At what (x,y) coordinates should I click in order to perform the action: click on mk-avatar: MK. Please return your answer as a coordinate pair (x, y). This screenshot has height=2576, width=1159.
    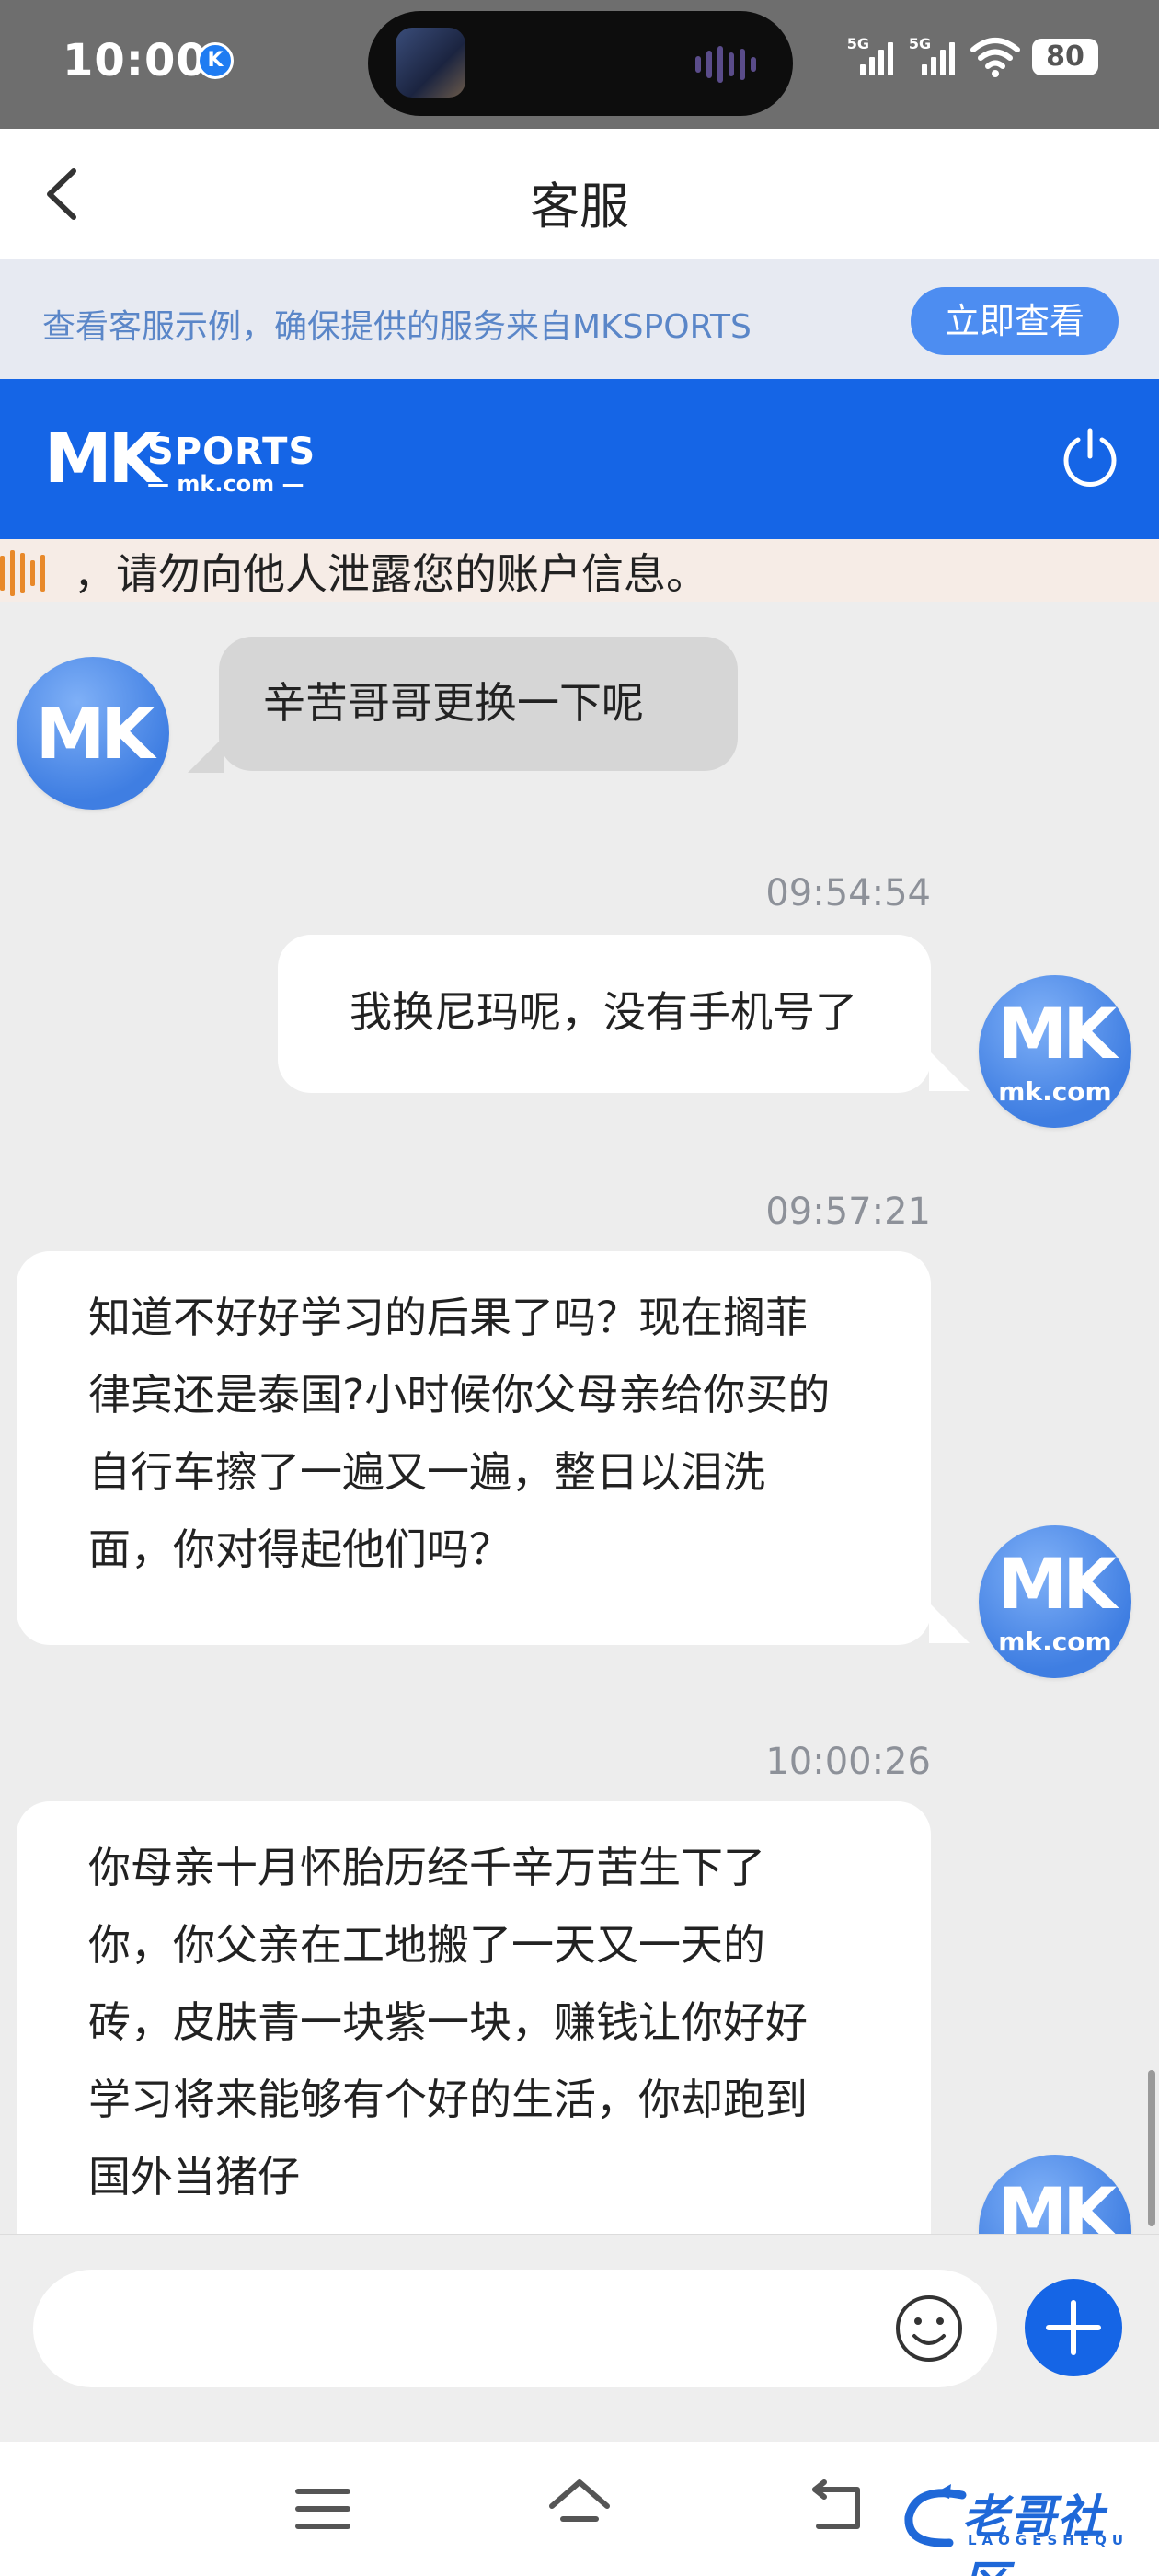
    Looking at the image, I should click on (1055, 2194).